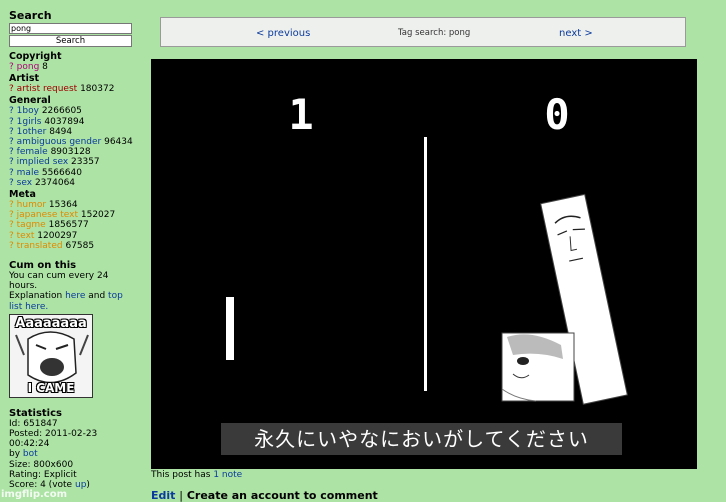 The height and width of the screenshot is (502, 726). I want to click on imgflip-watermark: imgflip.com, so click(34, 494).